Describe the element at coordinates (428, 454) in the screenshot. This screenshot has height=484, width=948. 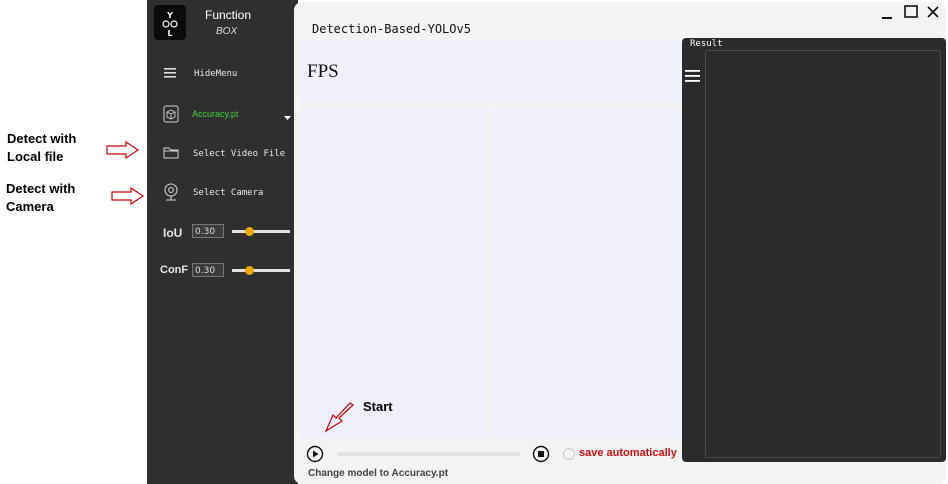
I see `progress-bar` at that location.